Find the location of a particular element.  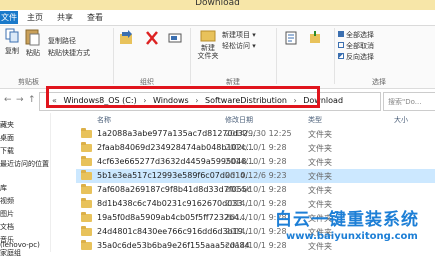

ribbon-tabs: 文件 主页 共享 查看 is located at coordinates (217, 18).